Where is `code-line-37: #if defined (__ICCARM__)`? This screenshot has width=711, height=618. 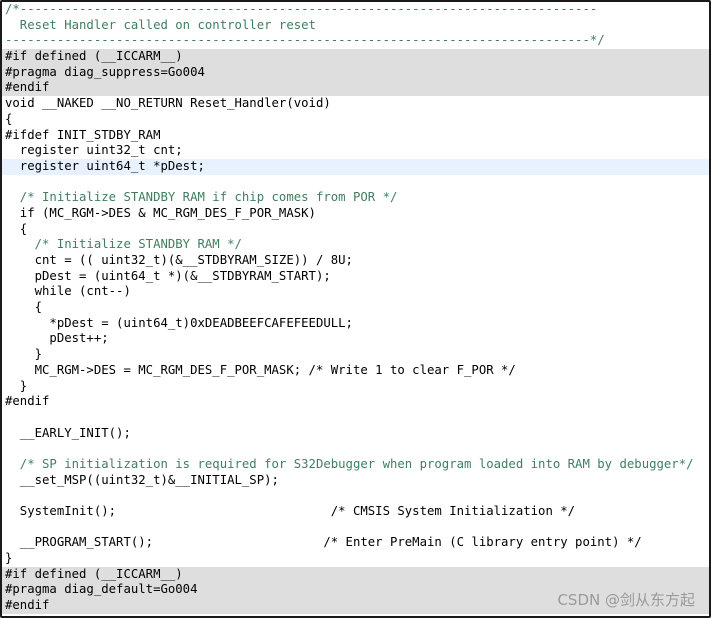 code-line-37: #if defined (__ICCARM__) is located at coordinates (355, 574).